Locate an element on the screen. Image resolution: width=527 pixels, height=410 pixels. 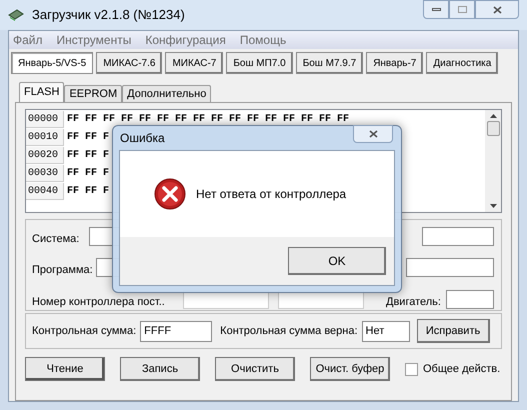
action-button: Чтение is located at coordinates (65, 369).